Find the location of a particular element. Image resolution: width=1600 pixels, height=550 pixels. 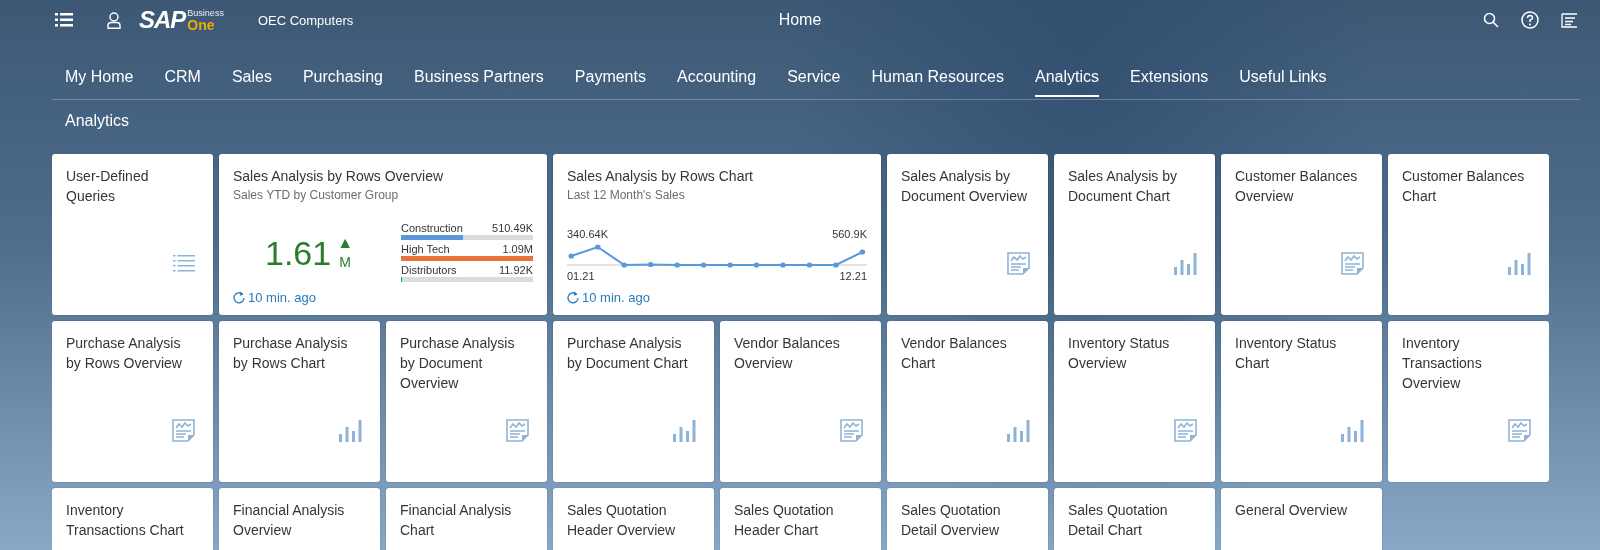

menu-icon is located at coordinates (64, 20).